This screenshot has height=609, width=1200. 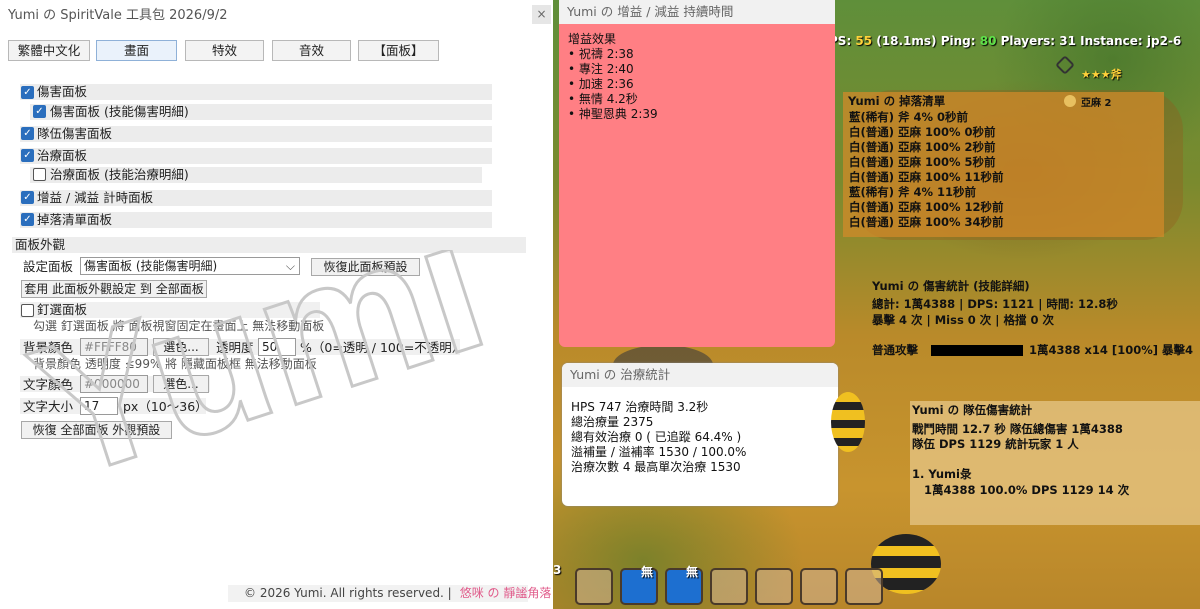 I want to click on party-line1: 戰鬥時間 12.7 秒 隊伍總傷害 1萬4388, so click(x=1017, y=429).